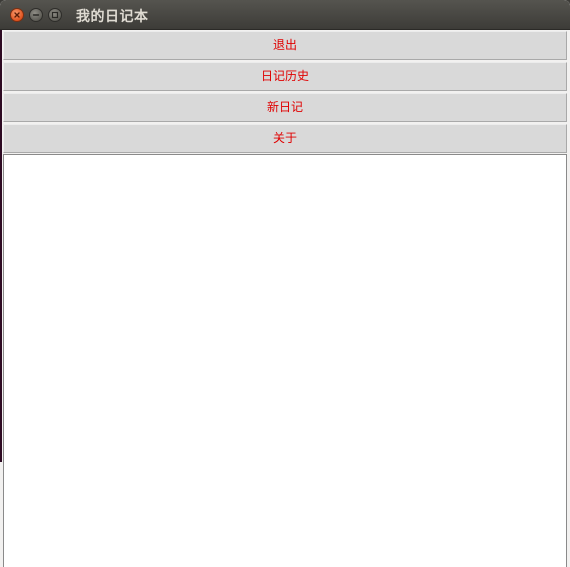 The image size is (570, 567). I want to click on window-edge, so click(1, 246).